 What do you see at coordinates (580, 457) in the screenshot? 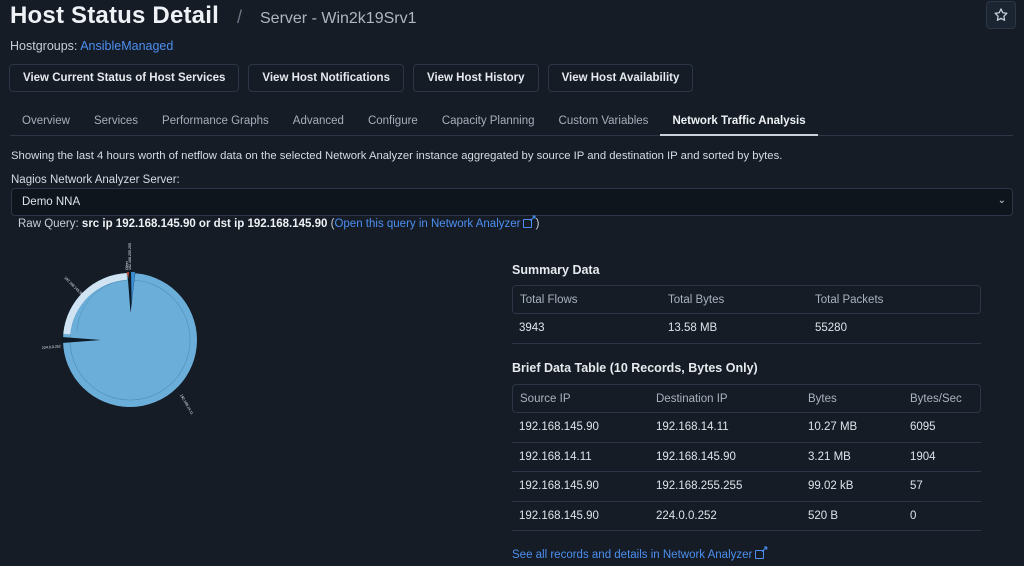
I see `source-ip: 192.168.14.11` at bounding box center [580, 457].